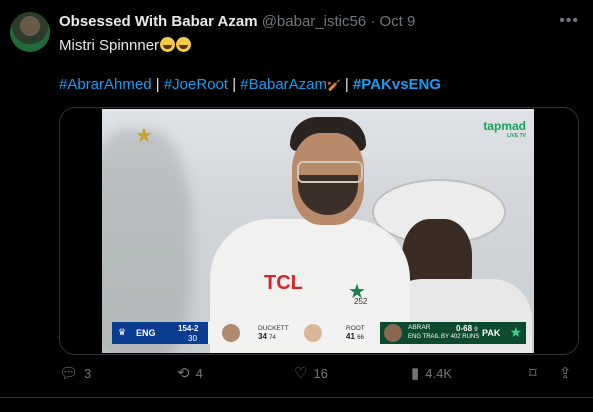  I want to click on share-button: ⇪, so click(565, 373).